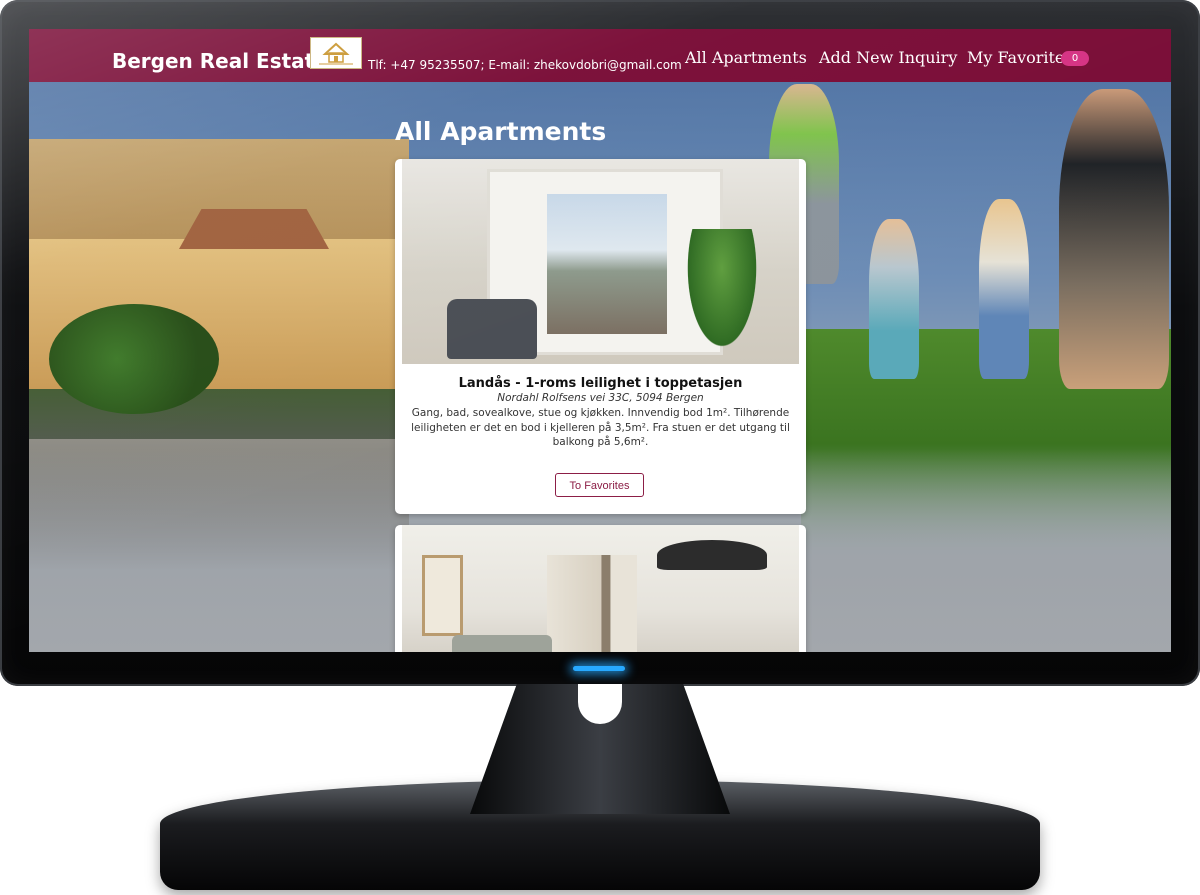 The width and height of the screenshot is (1200, 895). Describe the element at coordinates (746, 57) in the screenshot. I see `nav-link-all-apartments: All Apartments` at that location.